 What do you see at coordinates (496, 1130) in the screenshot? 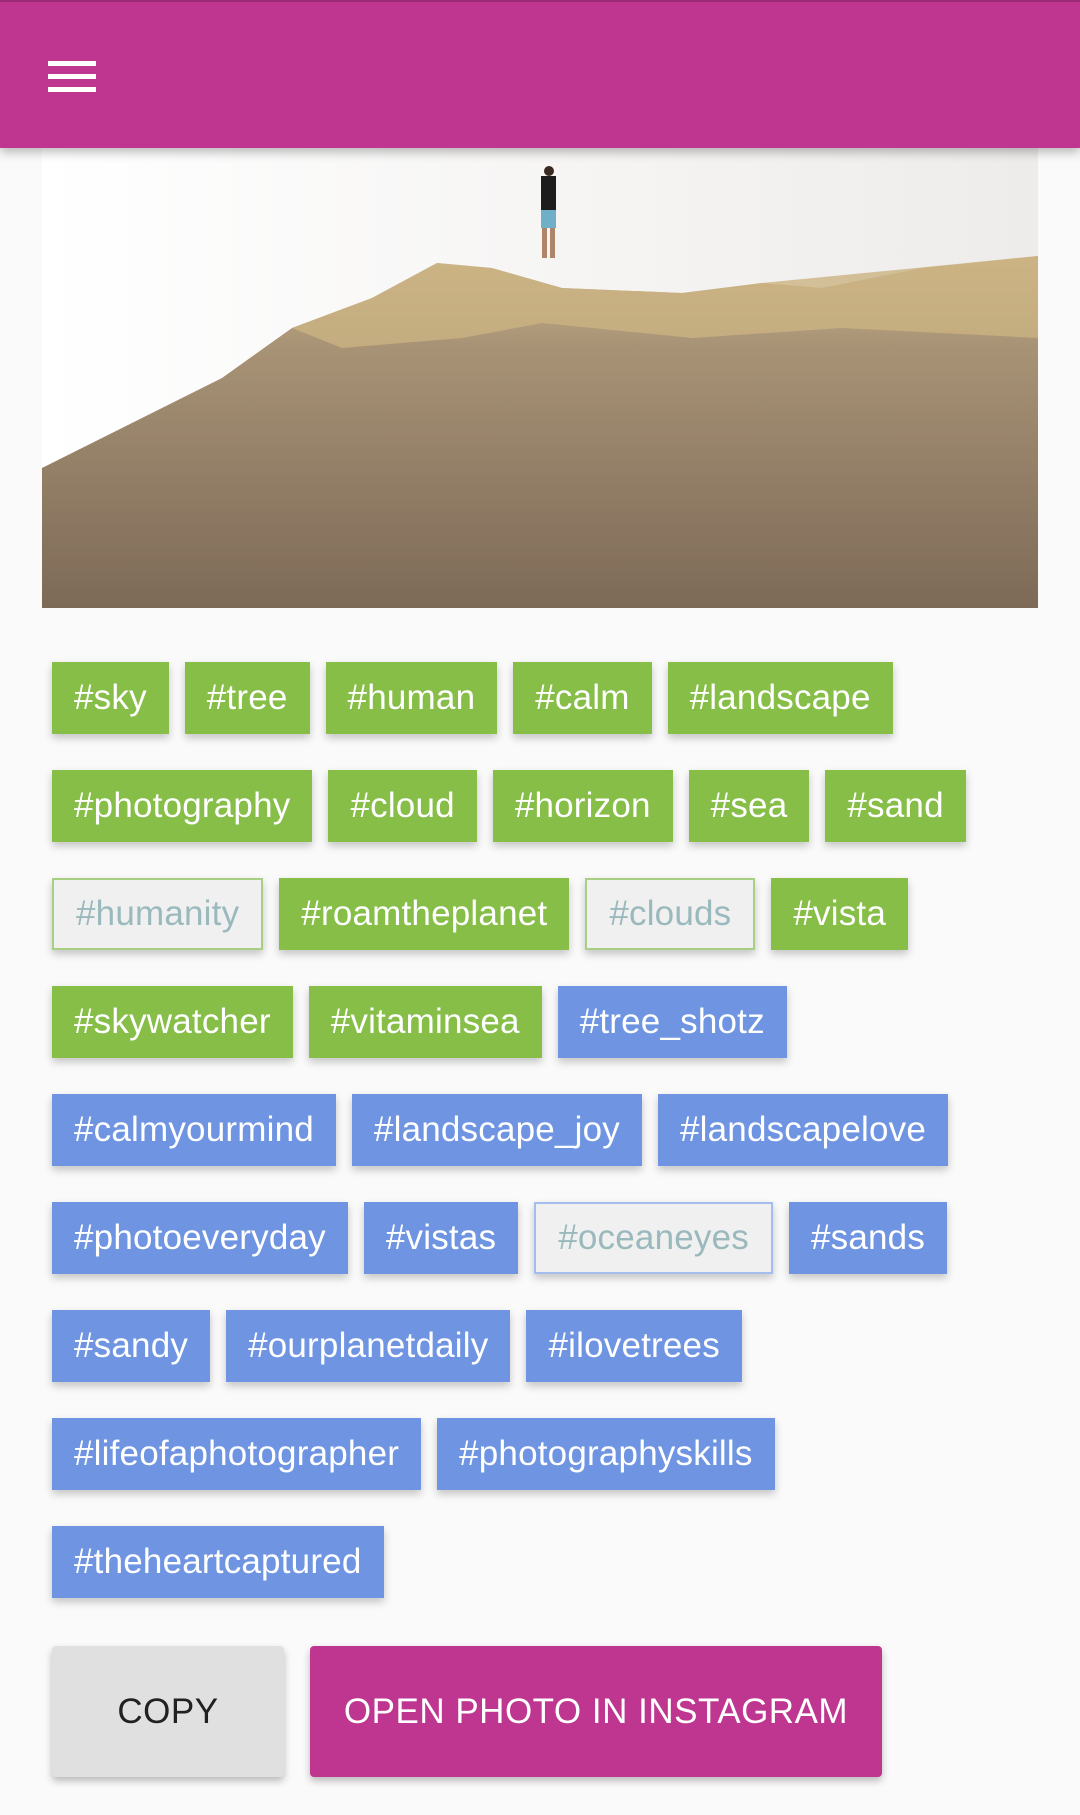
I see `hashtag-chip: #landscape_joy` at bounding box center [496, 1130].